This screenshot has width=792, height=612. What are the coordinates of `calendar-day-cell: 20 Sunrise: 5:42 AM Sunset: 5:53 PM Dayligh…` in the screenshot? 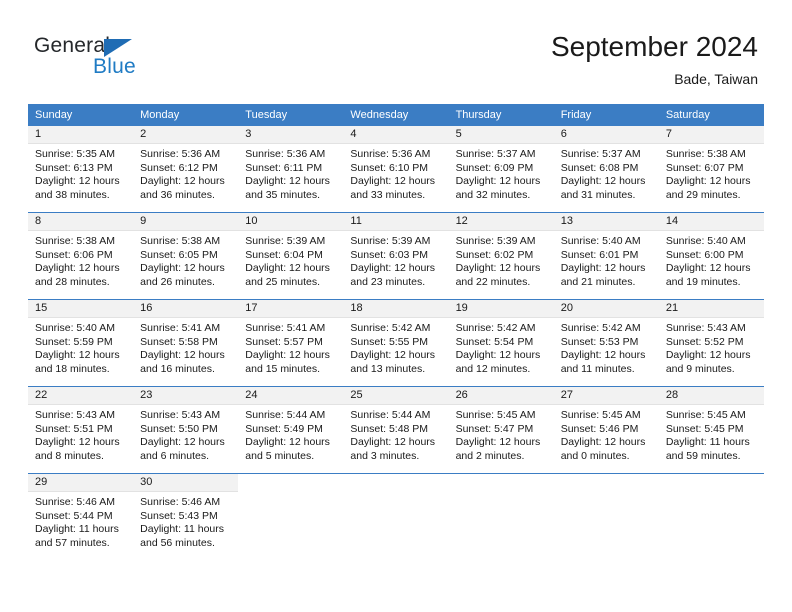 It's located at (606, 343).